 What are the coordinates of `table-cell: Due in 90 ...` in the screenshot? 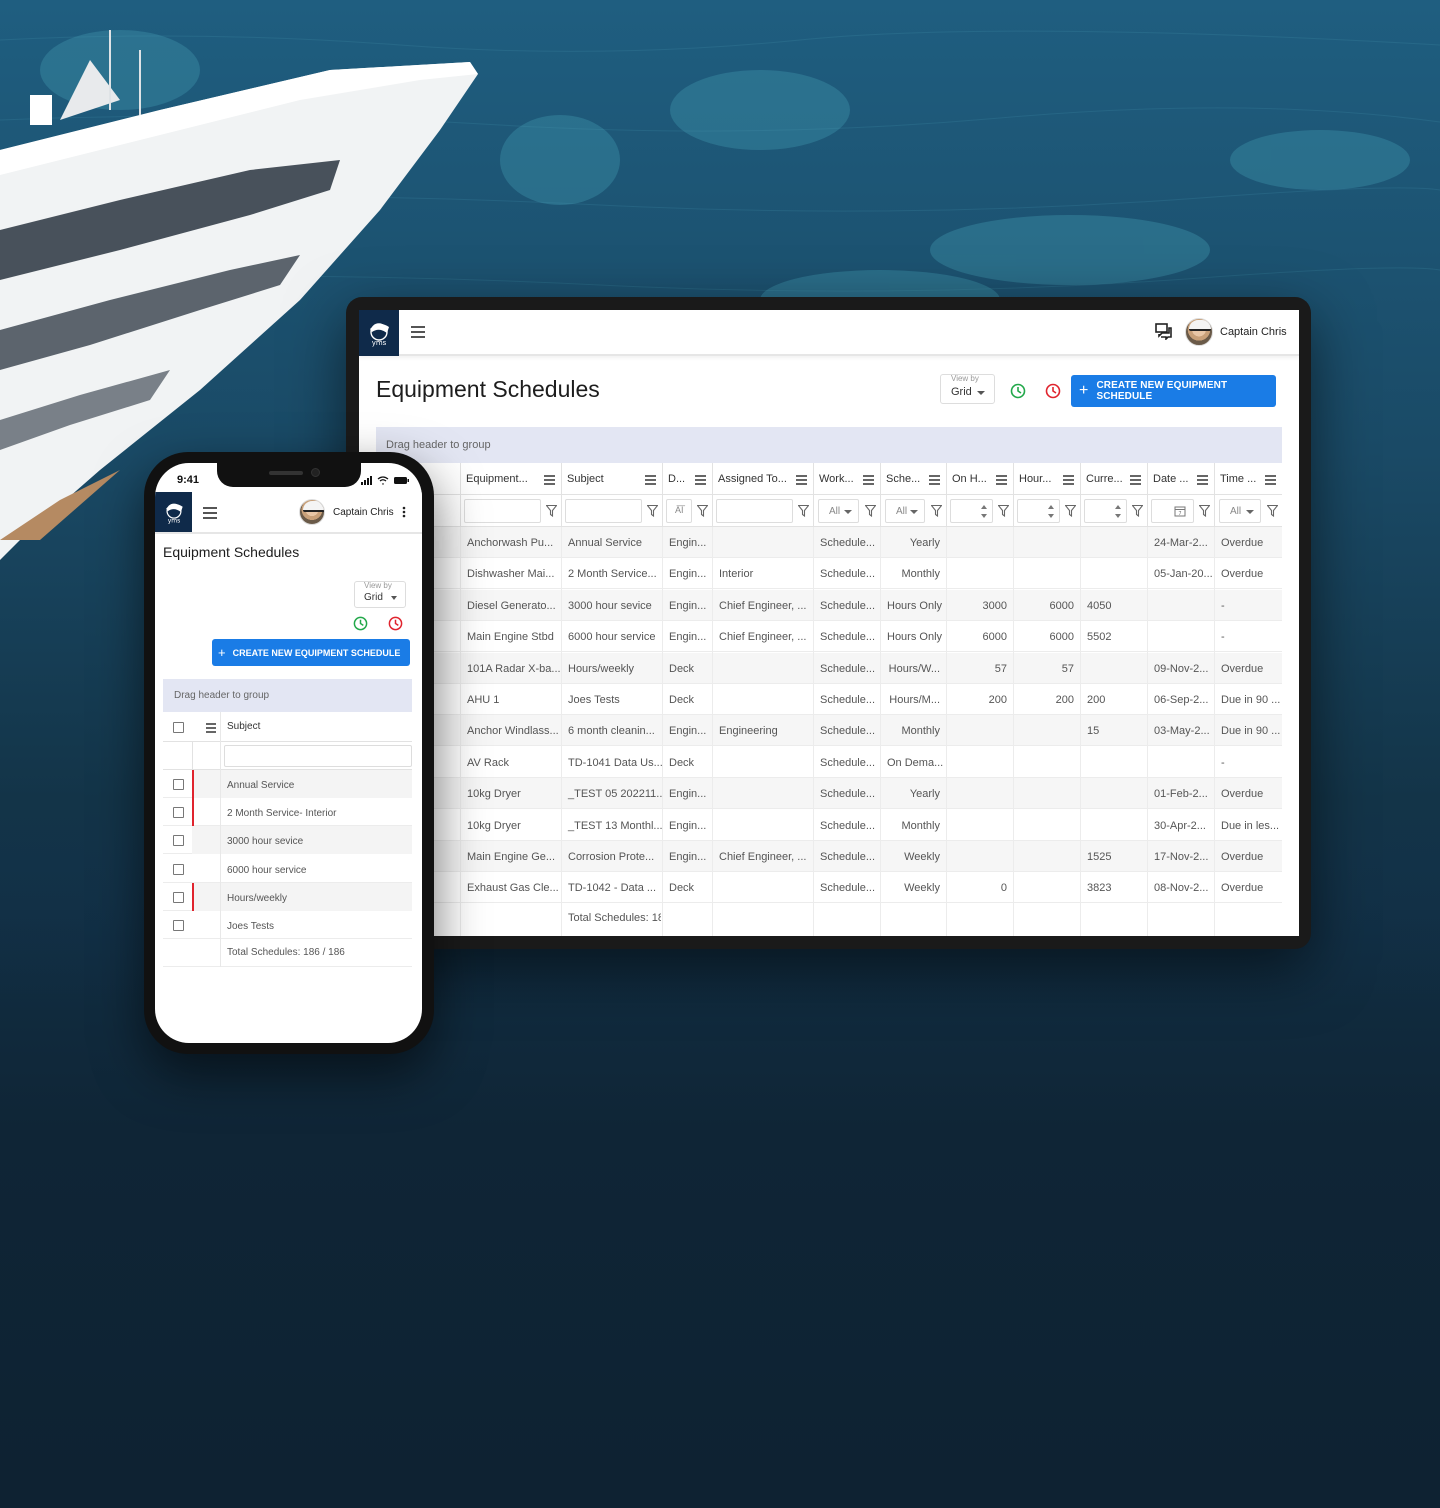 It's located at (1248, 730).